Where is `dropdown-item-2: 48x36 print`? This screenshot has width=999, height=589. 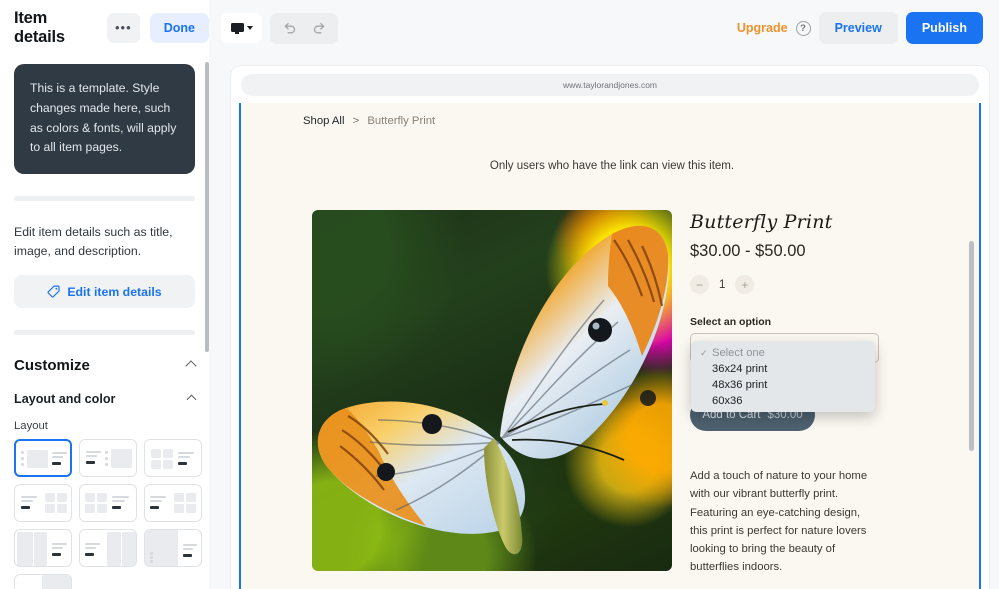
dropdown-item-2: 48x36 print is located at coordinates (783, 385).